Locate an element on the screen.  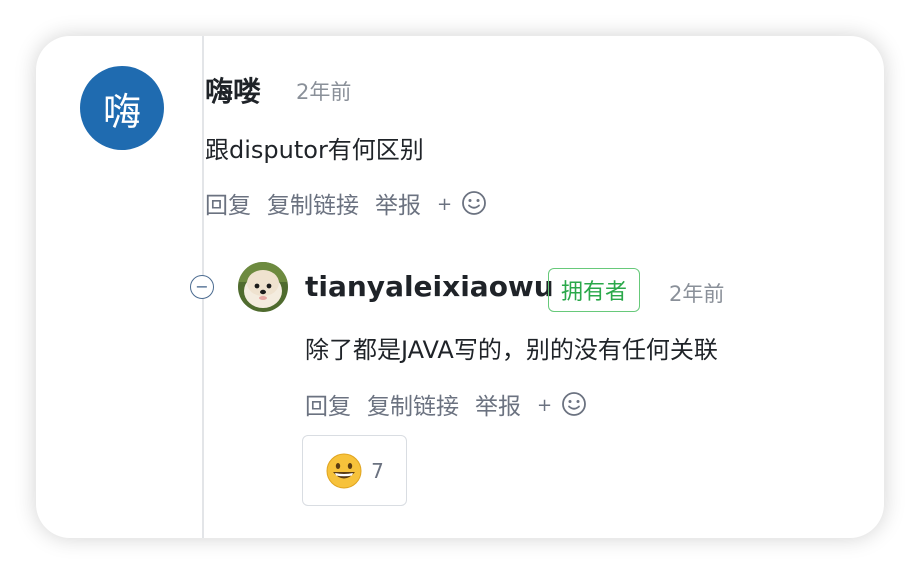
avatar: 嗨 is located at coordinates (122, 108).